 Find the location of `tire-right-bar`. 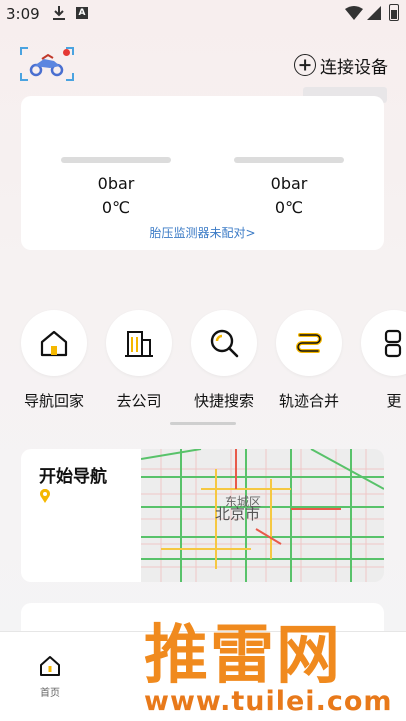

tire-right-bar is located at coordinates (289, 160).